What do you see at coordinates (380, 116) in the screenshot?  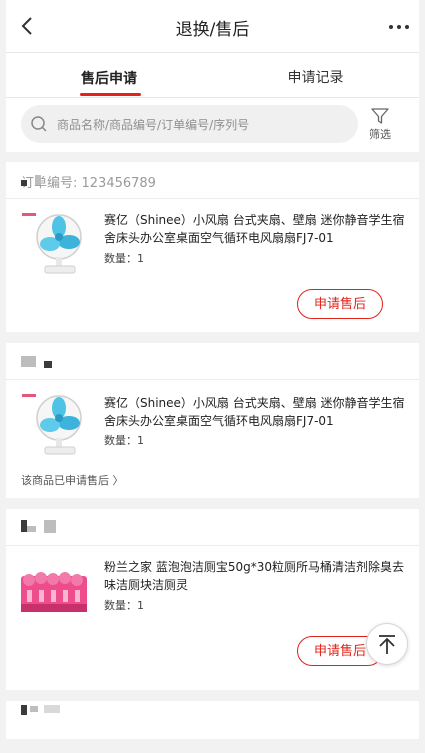 I see `filter-icon` at bounding box center [380, 116].